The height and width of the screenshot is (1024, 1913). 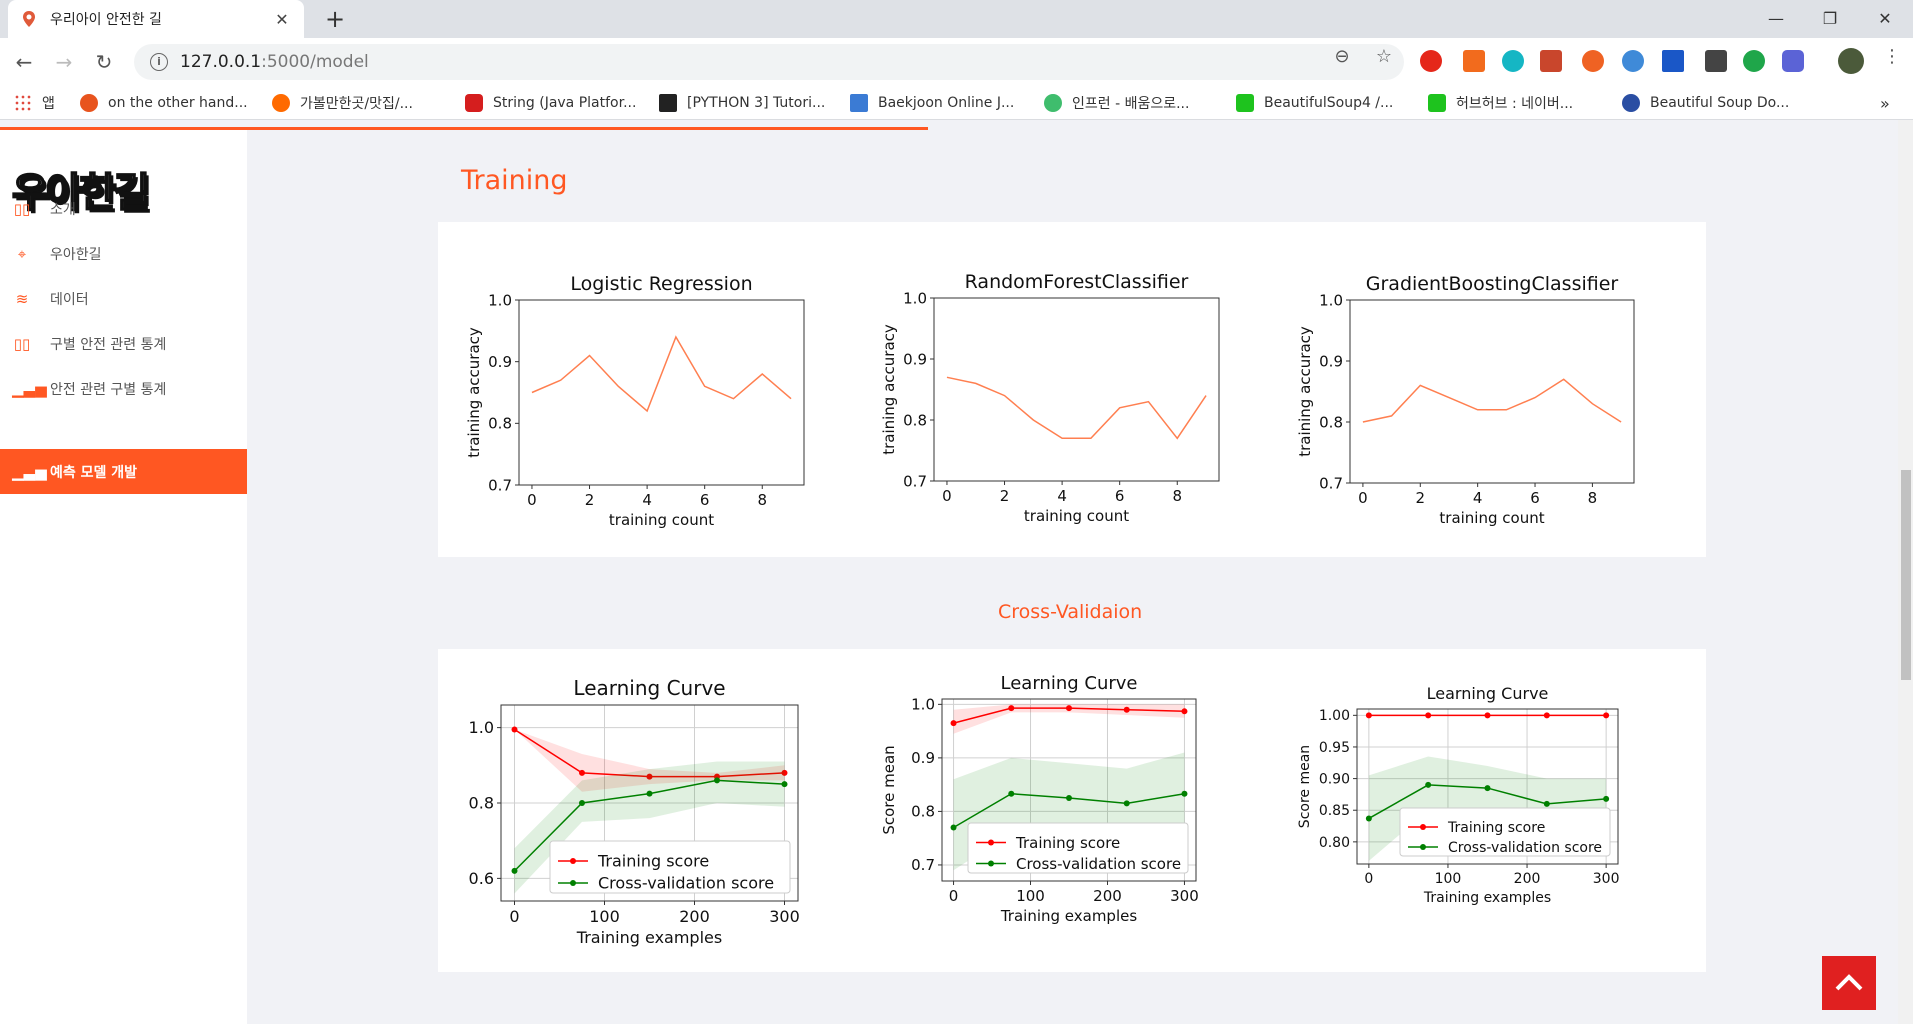 What do you see at coordinates (282, 19) in the screenshot?
I see `tab-close-icon: ✕` at bounding box center [282, 19].